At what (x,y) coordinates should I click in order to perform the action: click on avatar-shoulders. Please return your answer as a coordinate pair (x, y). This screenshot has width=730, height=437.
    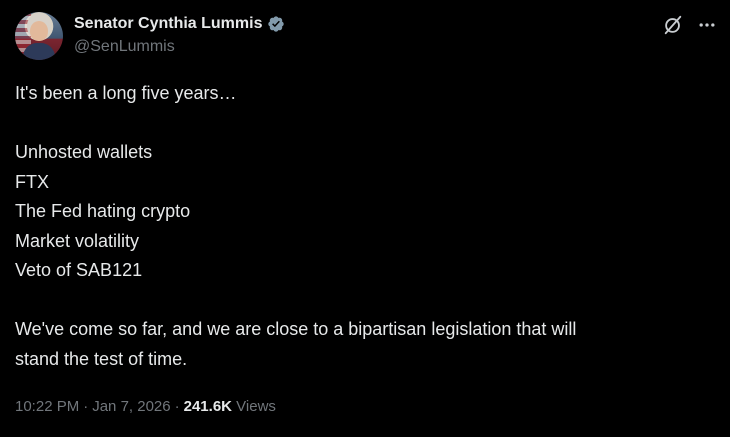
    Looking at the image, I should click on (39, 51).